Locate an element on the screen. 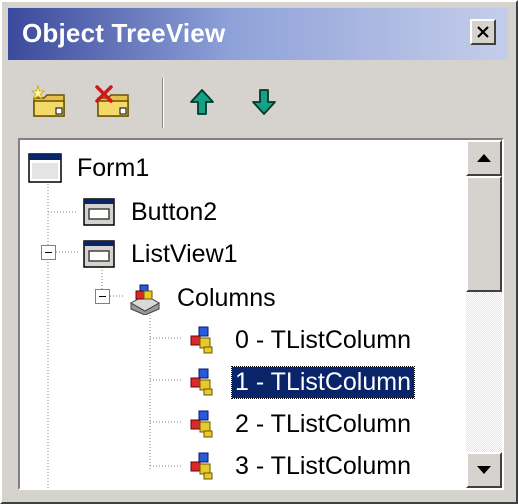  tree-node-label: Columns is located at coordinates (226, 297).